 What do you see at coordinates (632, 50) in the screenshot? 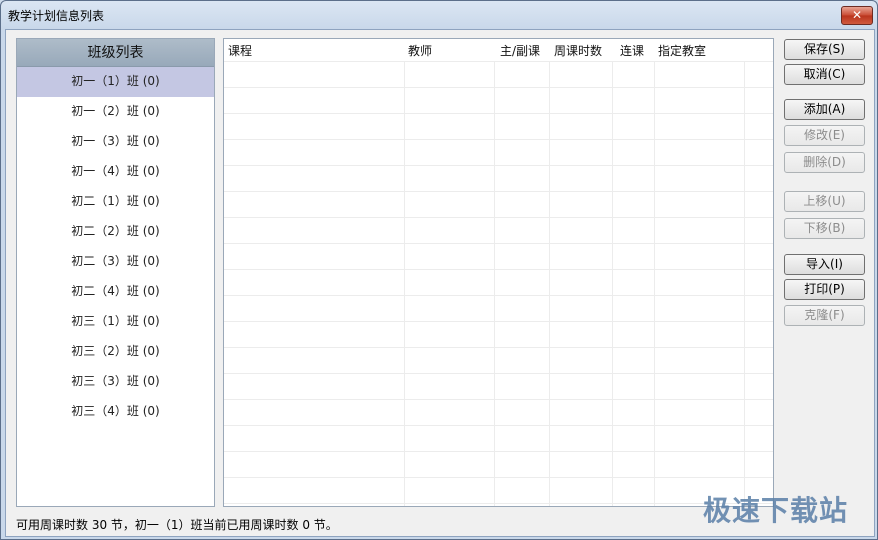
I see `column-header-consecutive: 连课` at bounding box center [632, 50].